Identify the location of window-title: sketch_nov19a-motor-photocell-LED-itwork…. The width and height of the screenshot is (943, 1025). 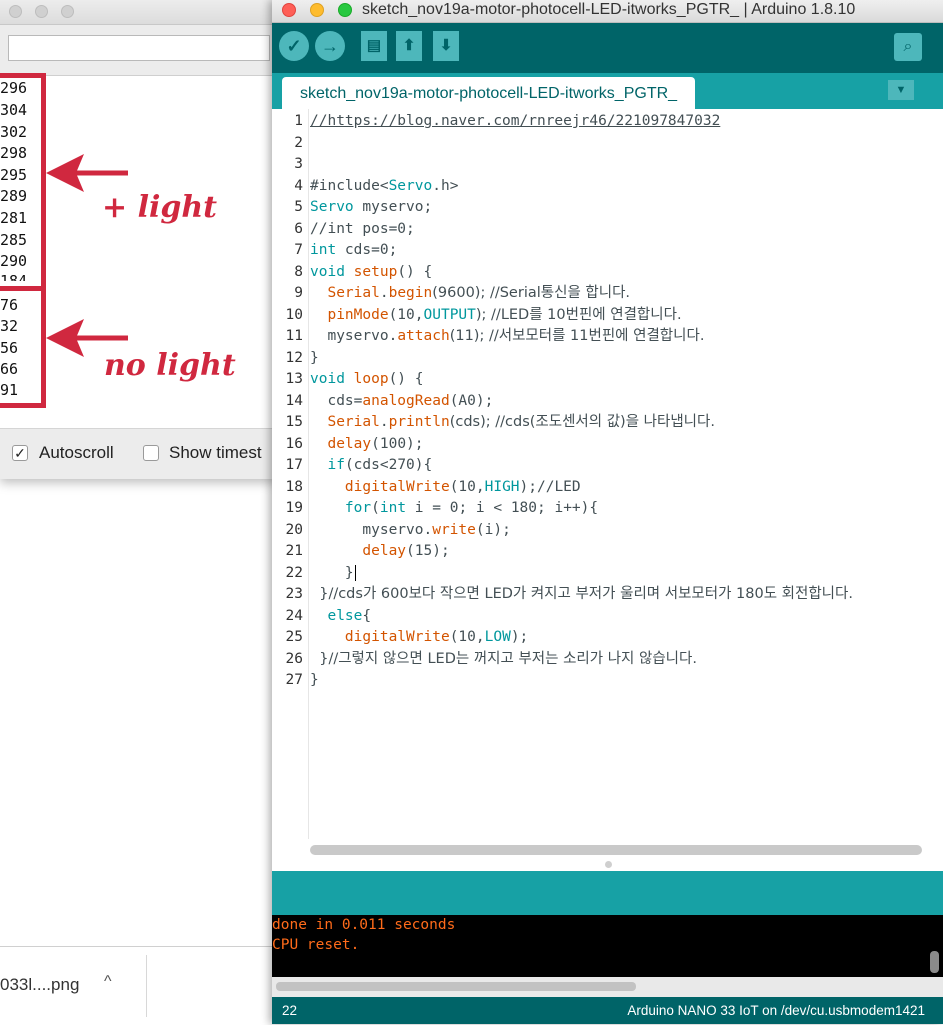
(609, 9).